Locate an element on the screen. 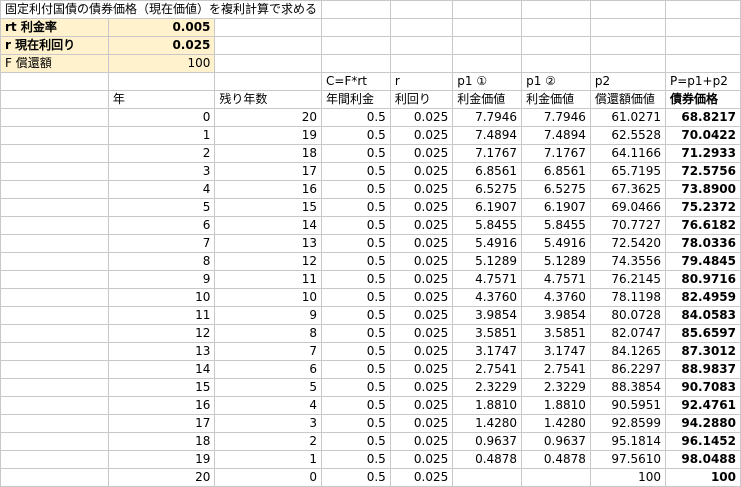  data-cell: 1.4280 is located at coordinates (556, 423).